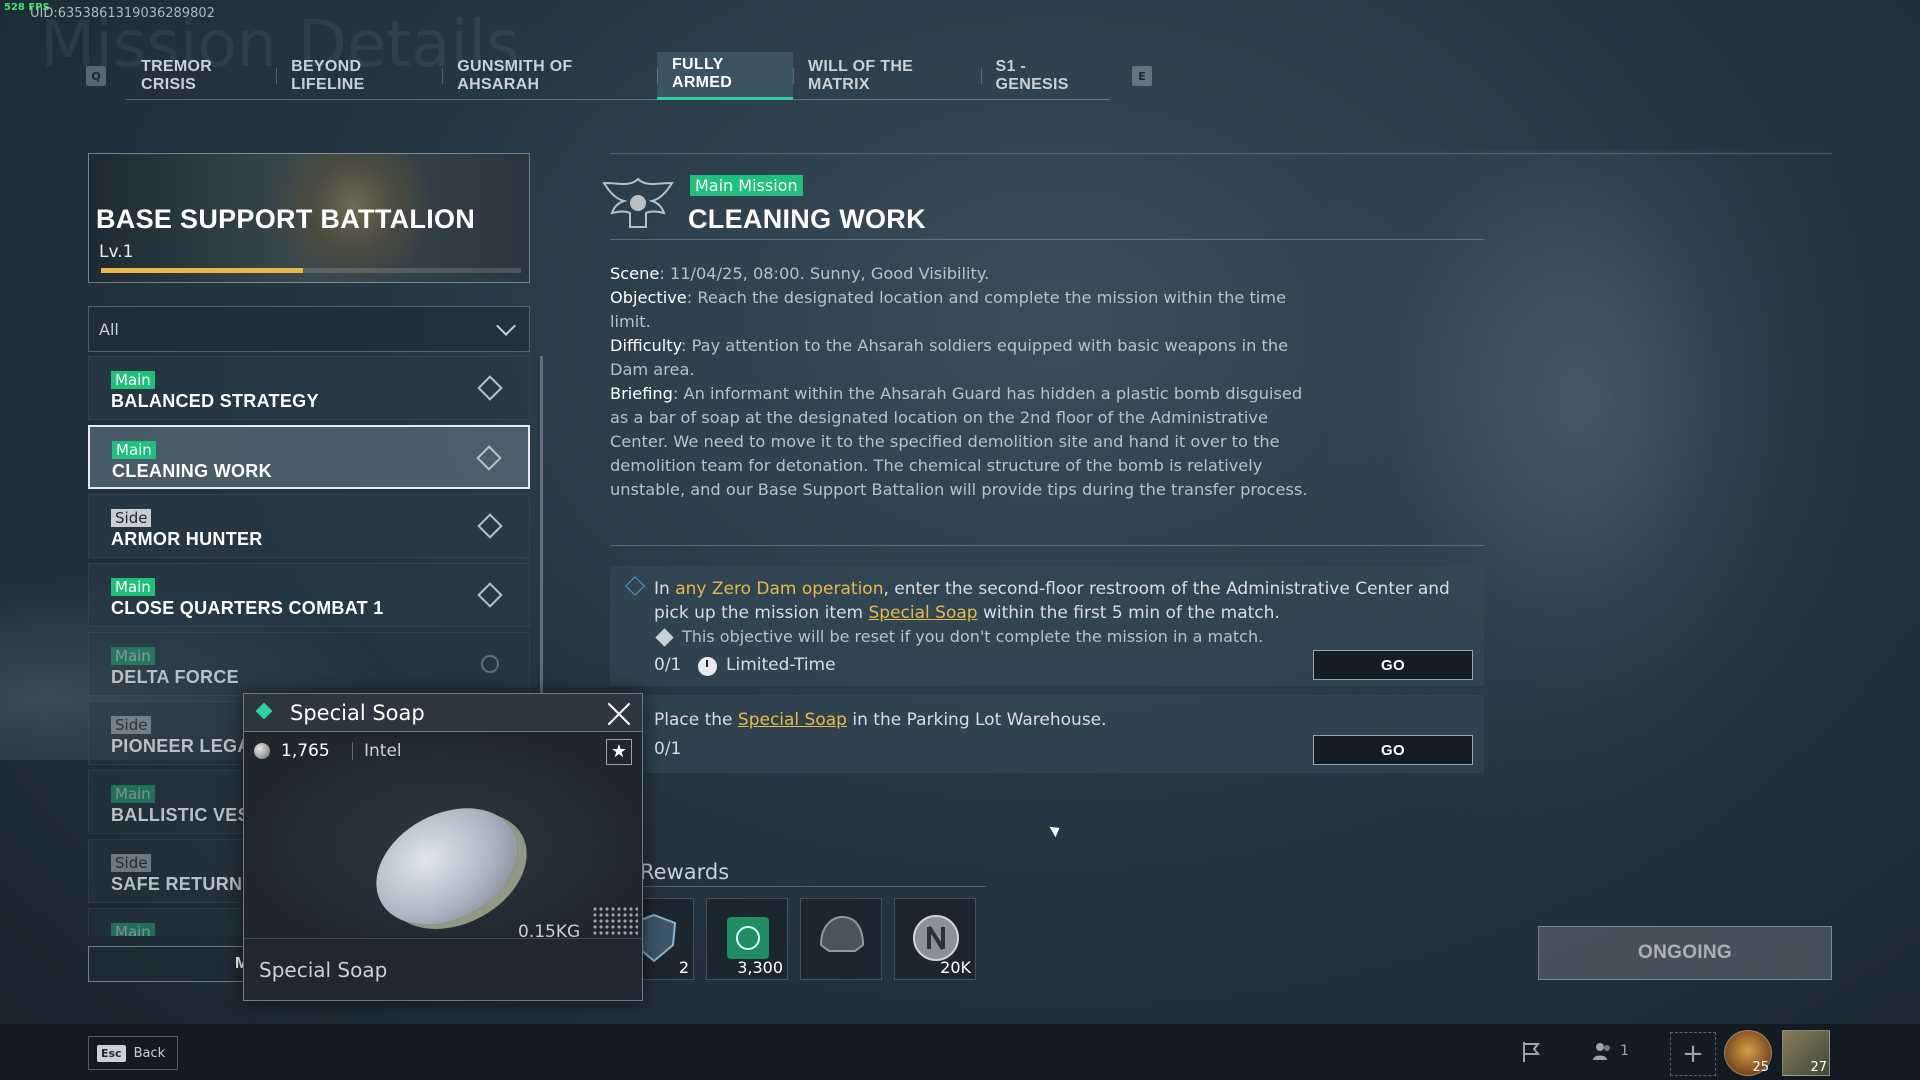 The width and height of the screenshot is (1920, 1080). Describe the element at coordinates (668, 665) in the screenshot. I see `objective-1-progress: 0/1` at that location.